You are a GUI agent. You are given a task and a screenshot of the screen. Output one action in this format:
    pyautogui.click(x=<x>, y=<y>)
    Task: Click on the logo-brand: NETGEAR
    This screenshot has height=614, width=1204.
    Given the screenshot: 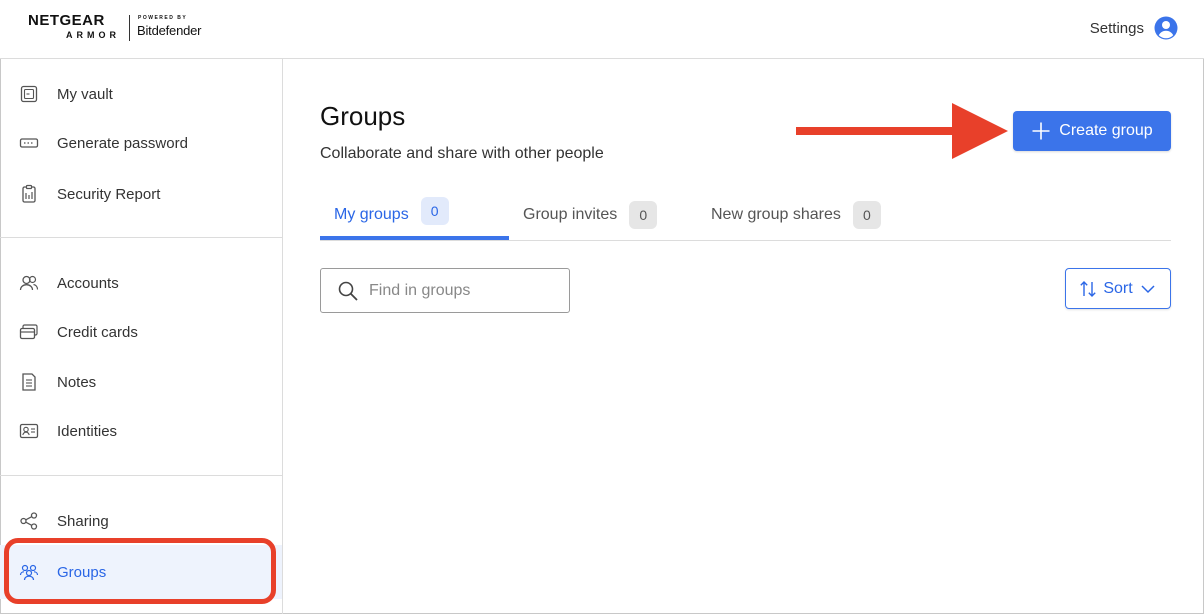 What is the action you would take?
    pyautogui.click(x=66, y=20)
    